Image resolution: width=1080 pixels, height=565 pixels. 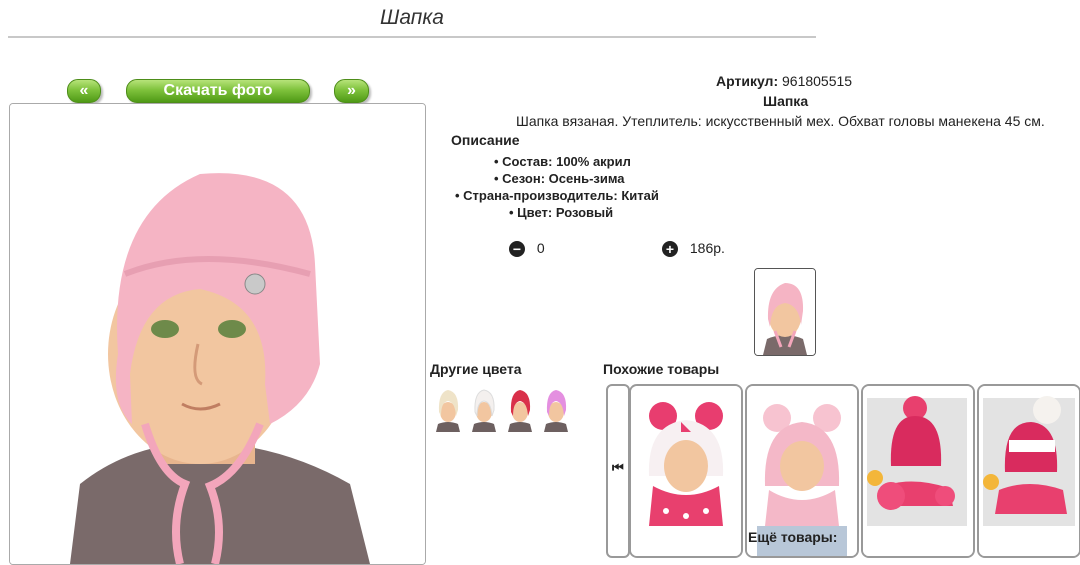 I want to click on product-name: Шапка, so click(x=786, y=101).